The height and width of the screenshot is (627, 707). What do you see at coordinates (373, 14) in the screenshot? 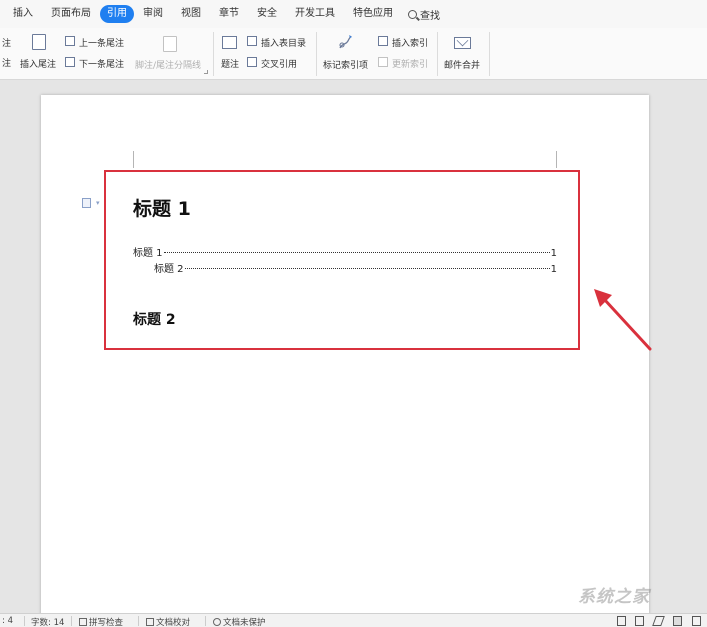
I see `menu-special-apps: 特色应用` at bounding box center [373, 14].